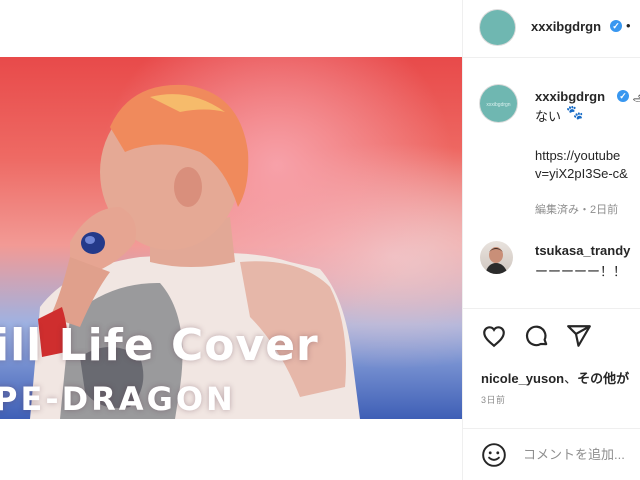  I want to click on avatar-wordmark: xxxibgdrgn, so click(498, 104).